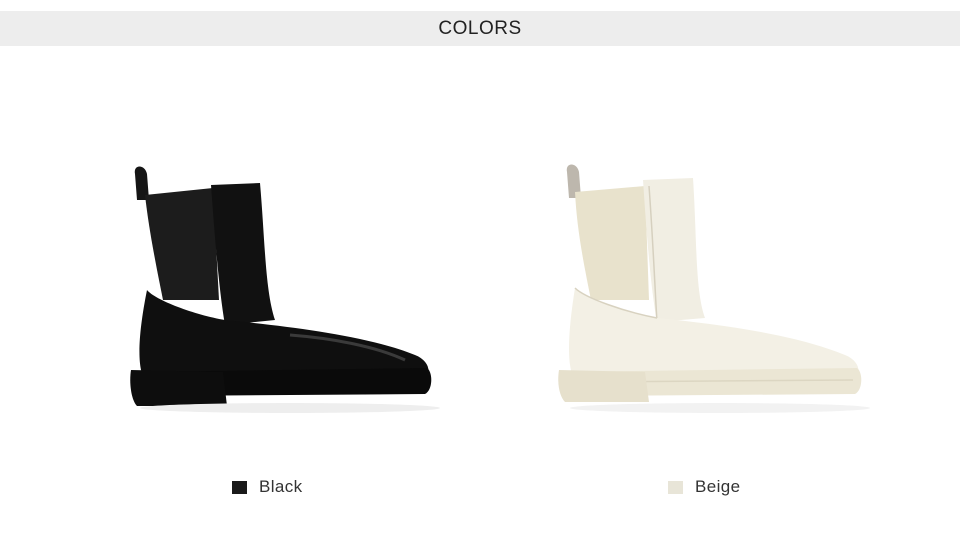  Describe the element at coordinates (675, 487) in the screenshot. I see `beige-color-swatch` at that location.